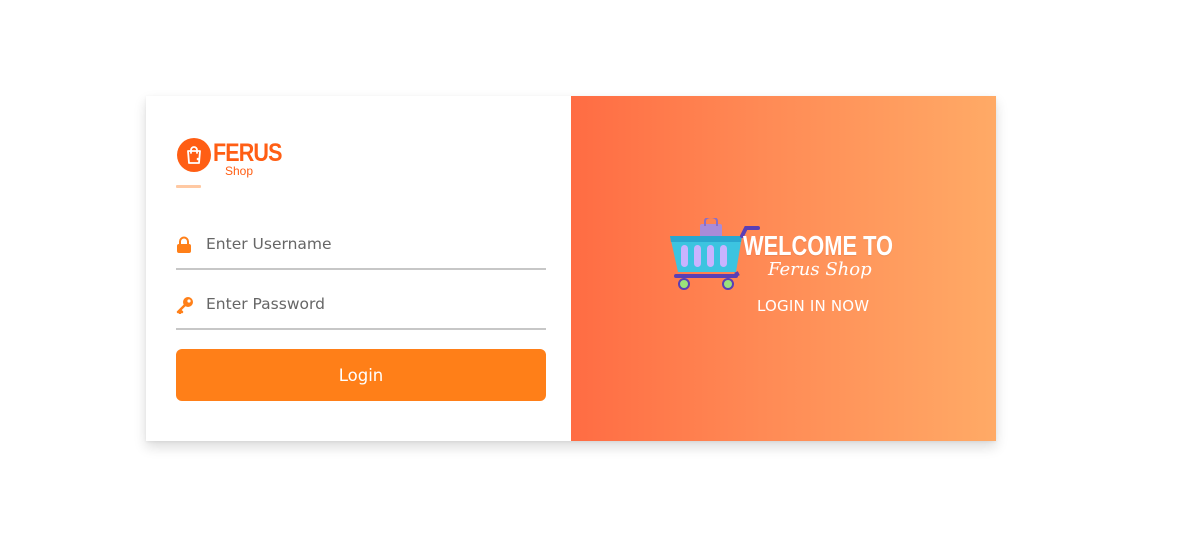 Image resolution: width=1179 pixels, height=560 pixels. Describe the element at coordinates (820, 269) in the screenshot. I see `welcome-brand-script: Ferus Shop` at that location.